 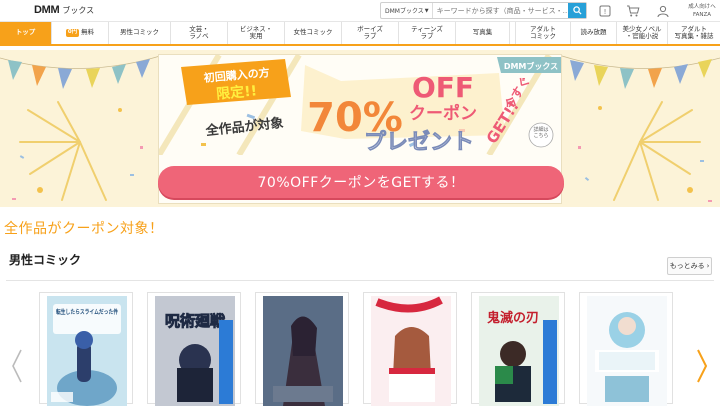 I want to click on search-bar: DMMブックス ▼, so click(x=483, y=10).